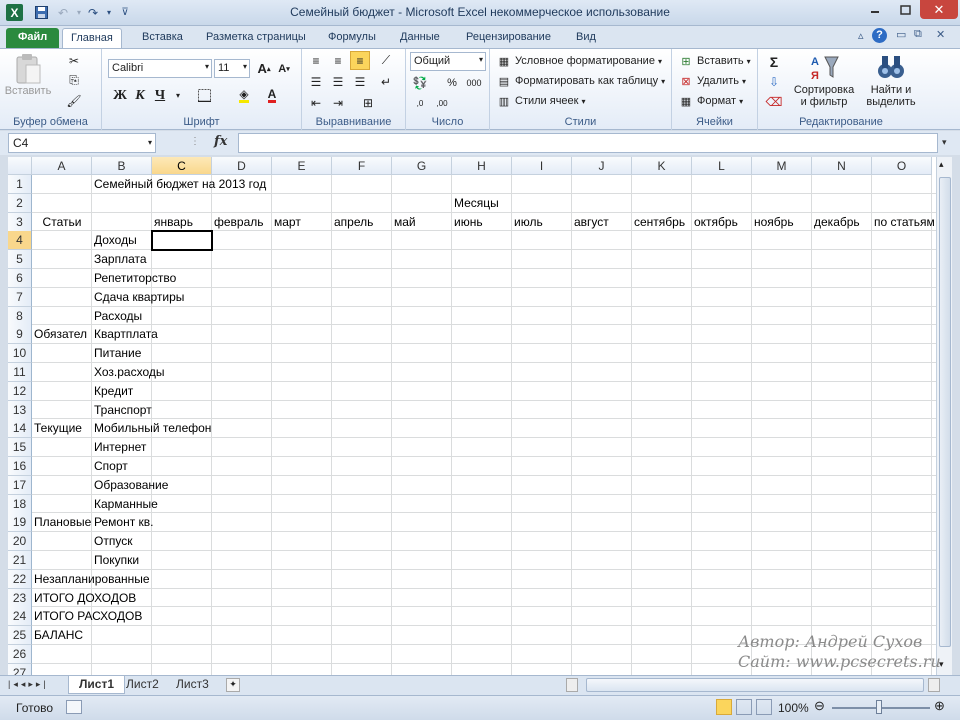 This screenshot has width=960, height=720. I want to click on find-select-button: Найти и выделить, so click(891, 80).